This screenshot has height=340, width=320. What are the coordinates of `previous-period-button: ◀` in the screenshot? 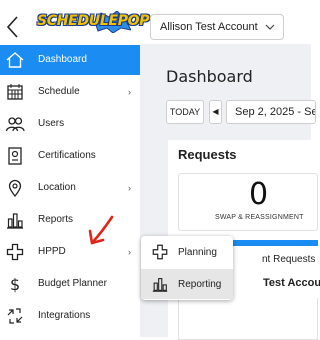 It's located at (215, 112).